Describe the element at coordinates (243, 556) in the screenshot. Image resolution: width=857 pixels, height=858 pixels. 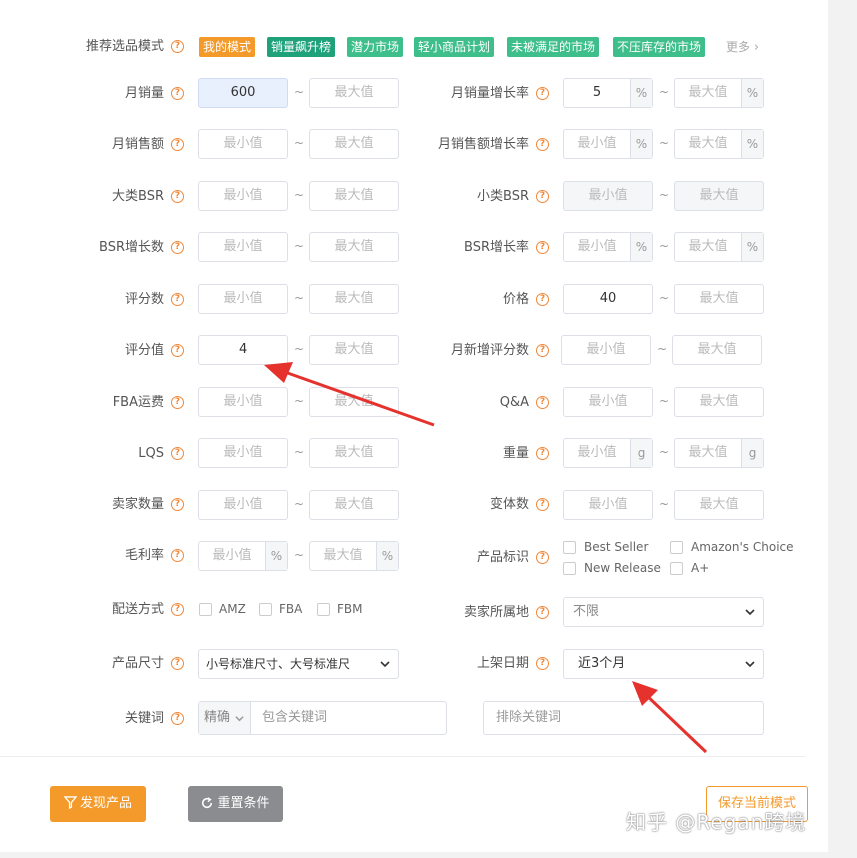
I see `margin-min-input: 最小值%` at that location.